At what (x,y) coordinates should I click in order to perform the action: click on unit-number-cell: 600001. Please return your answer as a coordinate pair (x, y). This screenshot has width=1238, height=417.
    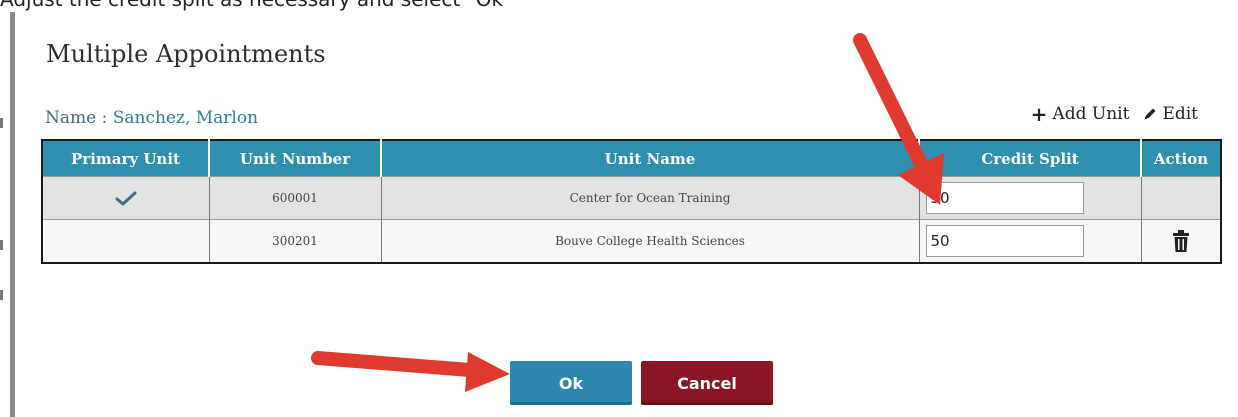
    Looking at the image, I should click on (295, 198).